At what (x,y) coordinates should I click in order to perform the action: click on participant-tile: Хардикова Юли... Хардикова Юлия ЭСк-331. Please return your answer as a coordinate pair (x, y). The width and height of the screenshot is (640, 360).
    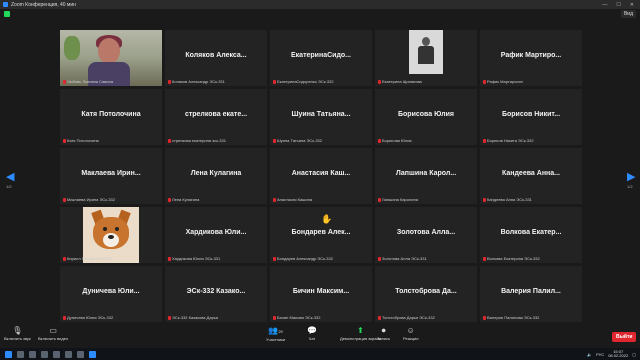
    Looking at the image, I should click on (216, 235).